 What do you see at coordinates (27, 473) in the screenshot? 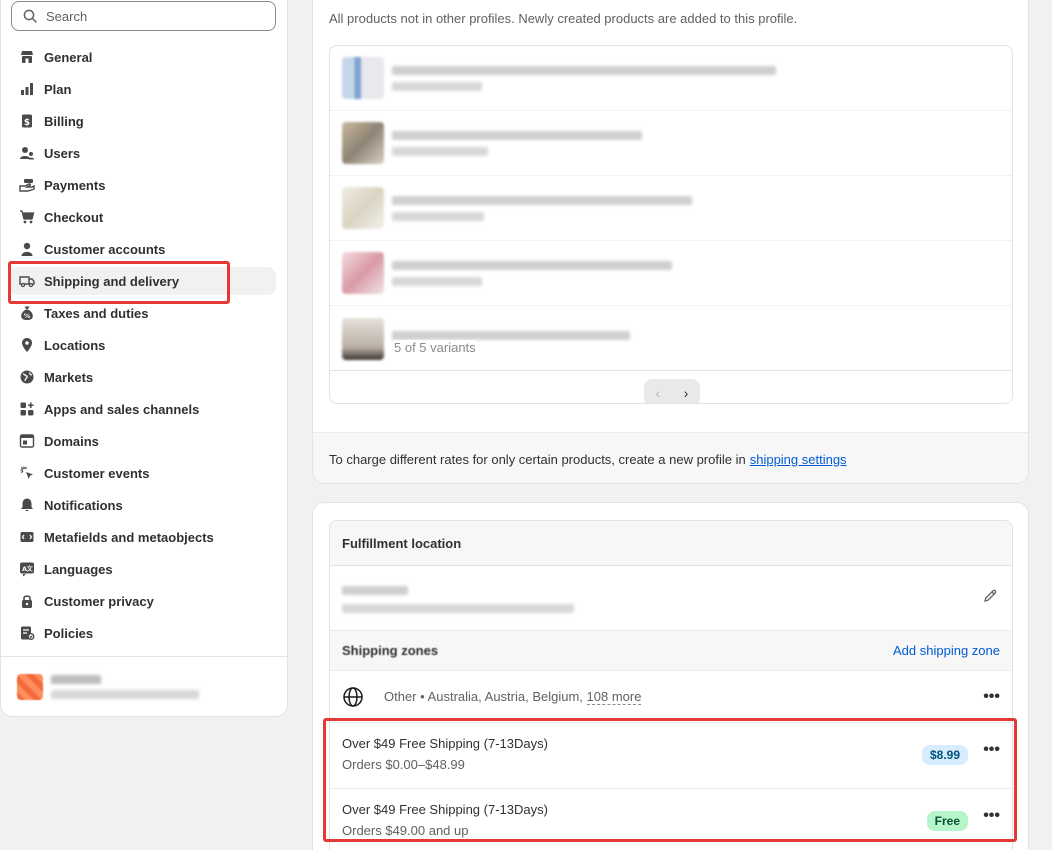
I see `cursor-click-icon` at bounding box center [27, 473].